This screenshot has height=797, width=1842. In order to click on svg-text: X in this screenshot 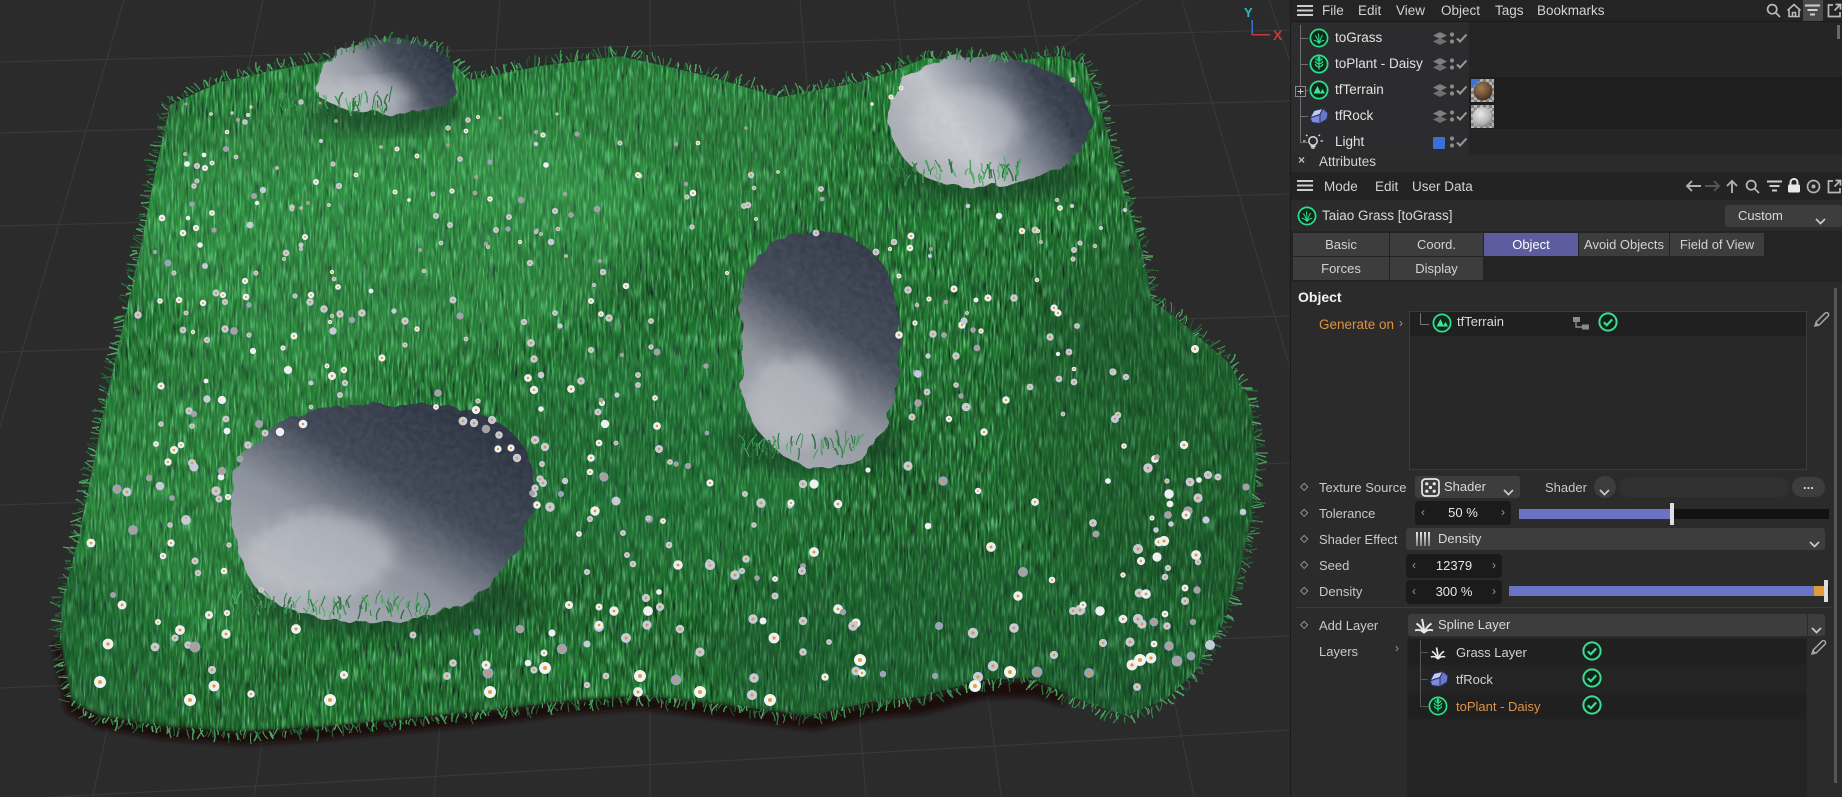, I will do `click(1278, 35)`.